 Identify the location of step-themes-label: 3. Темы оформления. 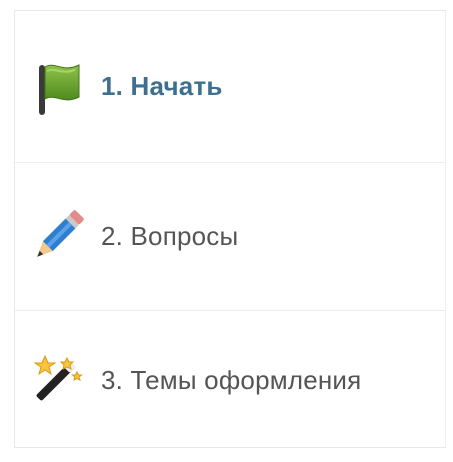
(231, 379).